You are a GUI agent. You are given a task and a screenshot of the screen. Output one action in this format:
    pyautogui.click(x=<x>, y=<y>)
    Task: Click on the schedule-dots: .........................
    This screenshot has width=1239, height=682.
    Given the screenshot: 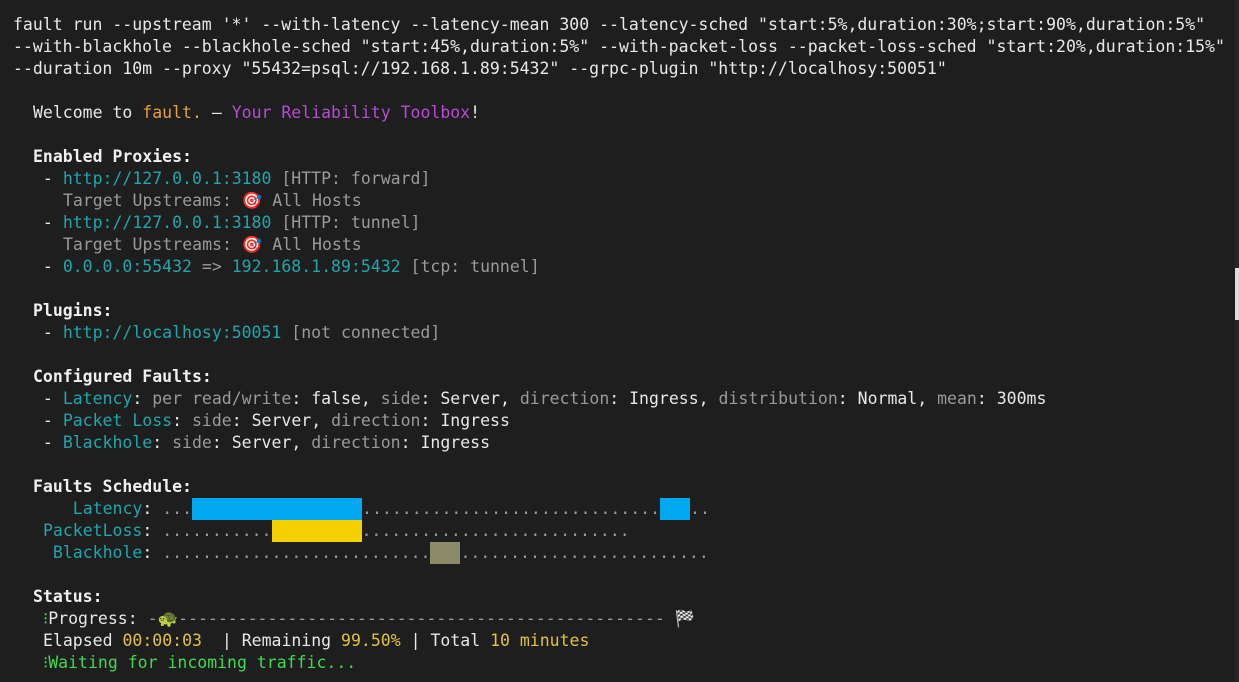 What is the action you would take?
    pyautogui.click(x=584, y=552)
    